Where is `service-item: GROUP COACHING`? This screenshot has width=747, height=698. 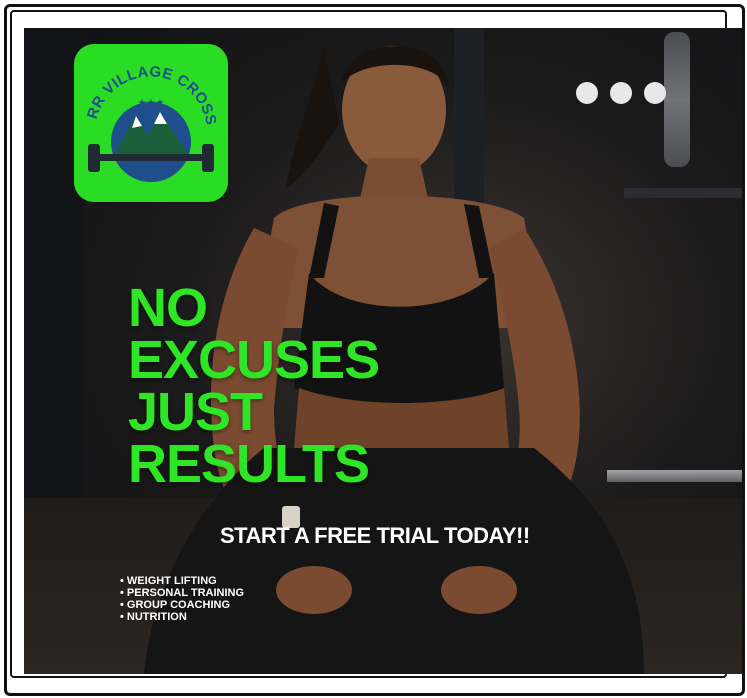
service-item: GROUP COACHING is located at coordinates (182, 605).